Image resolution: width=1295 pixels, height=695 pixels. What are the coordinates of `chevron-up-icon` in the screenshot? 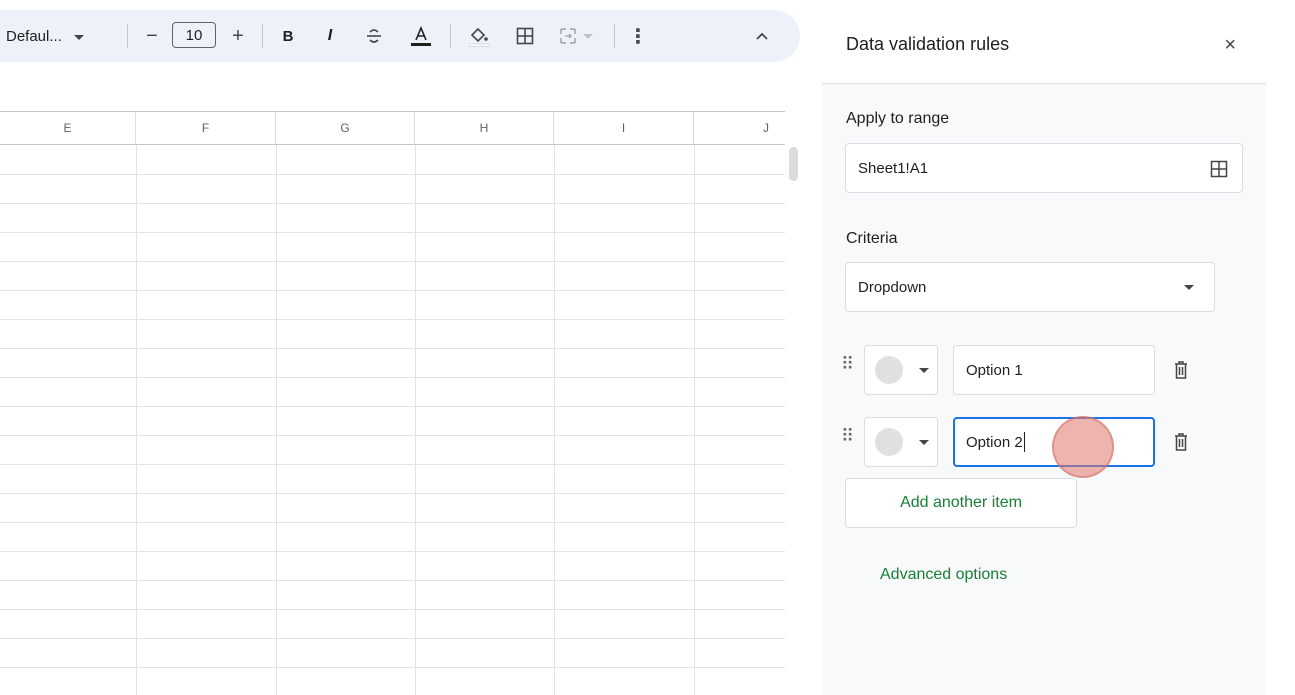 It's located at (762, 36).